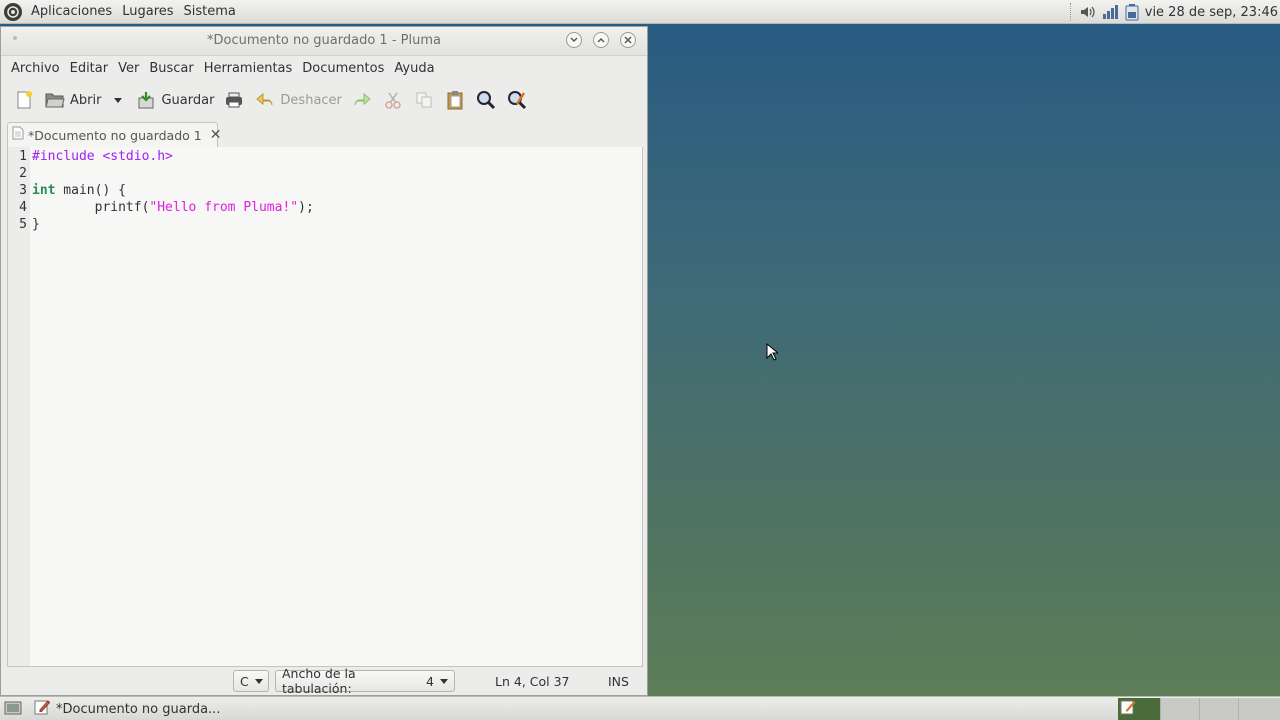 The width and height of the screenshot is (1280, 720). I want to click on open-recent-dropdown, so click(118, 100).